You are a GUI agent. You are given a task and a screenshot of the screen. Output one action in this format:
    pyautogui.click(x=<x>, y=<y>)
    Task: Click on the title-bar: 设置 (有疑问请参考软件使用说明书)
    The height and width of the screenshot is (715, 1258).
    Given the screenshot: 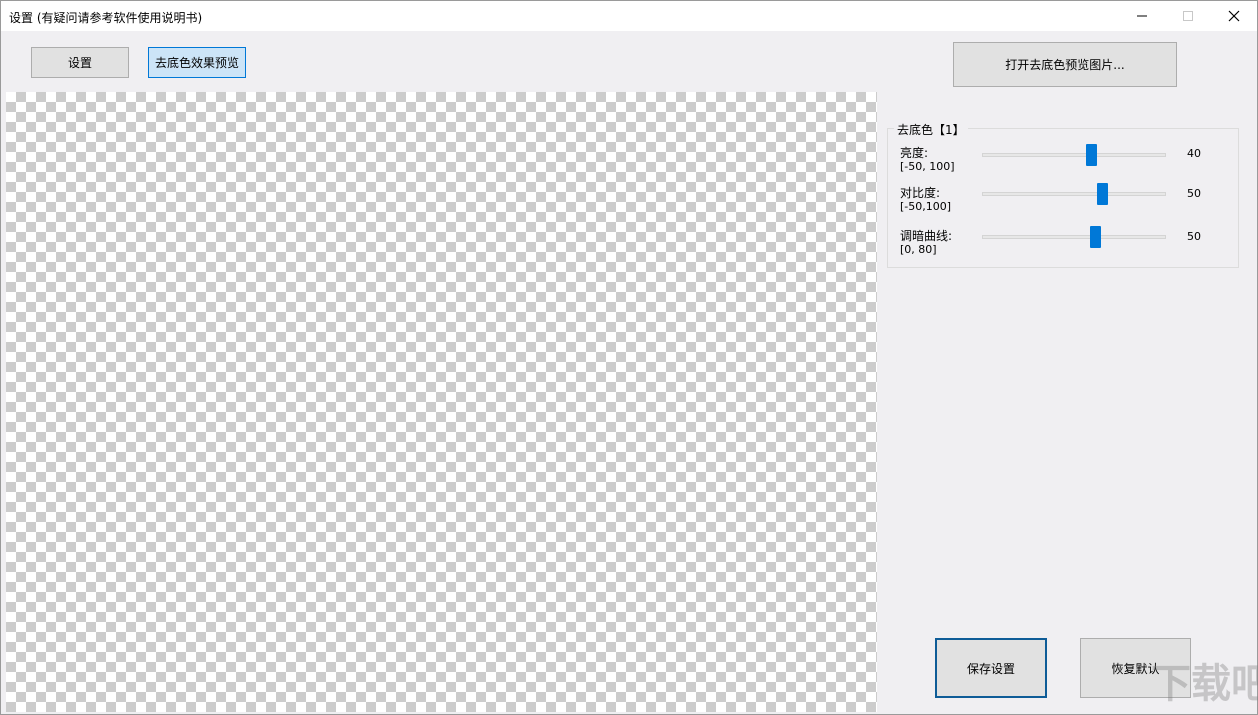 What is the action you would take?
    pyautogui.click(x=629, y=16)
    